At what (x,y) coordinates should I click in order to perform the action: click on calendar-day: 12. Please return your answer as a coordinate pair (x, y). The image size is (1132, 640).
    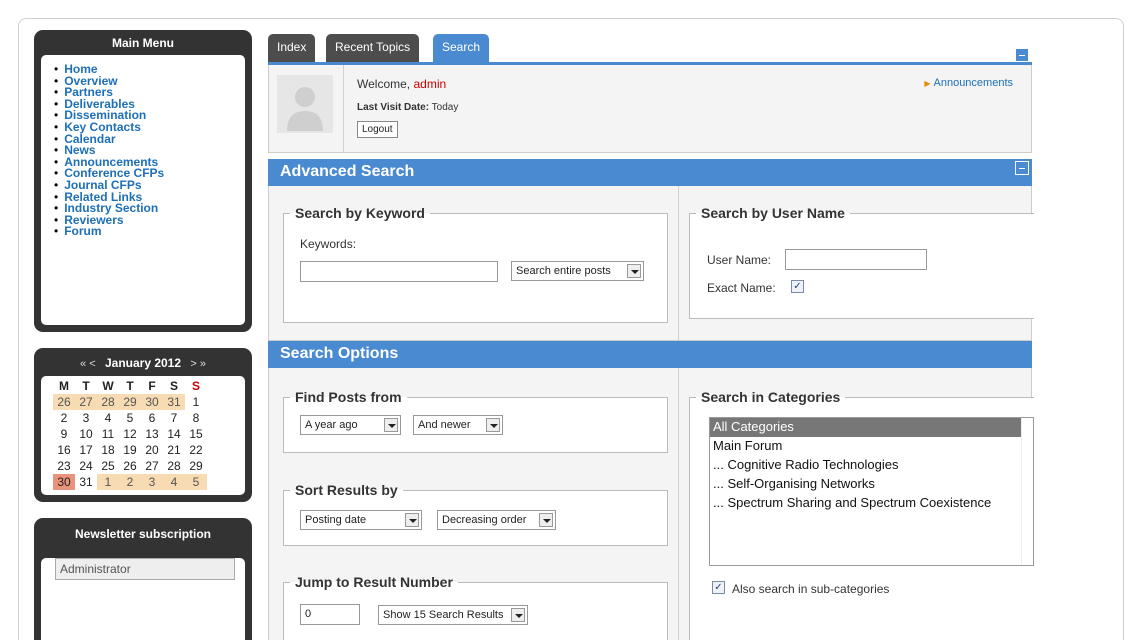
    Looking at the image, I should click on (130, 434).